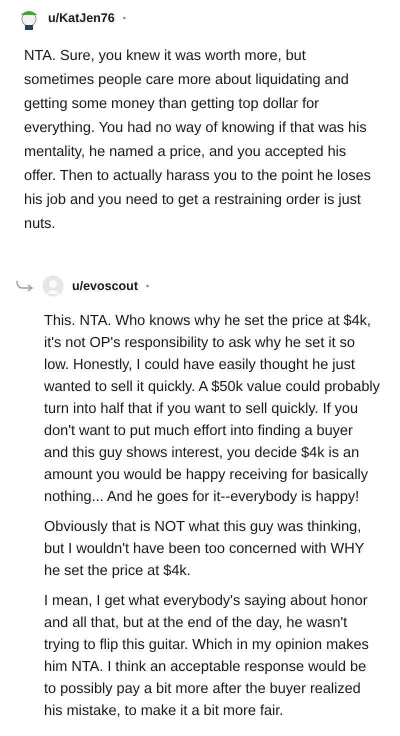  What do you see at coordinates (105, 286) in the screenshot?
I see `username: u/evoscout` at bounding box center [105, 286].